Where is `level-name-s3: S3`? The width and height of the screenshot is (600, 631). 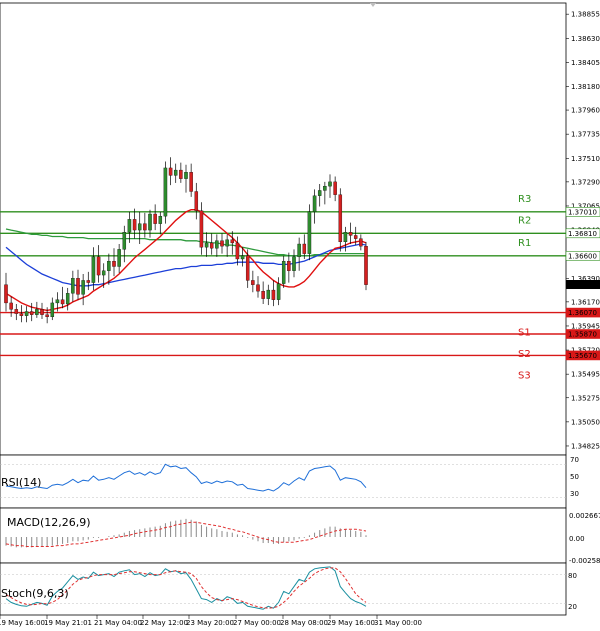 level-name-s3: S3 is located at coordinates (524, 375).